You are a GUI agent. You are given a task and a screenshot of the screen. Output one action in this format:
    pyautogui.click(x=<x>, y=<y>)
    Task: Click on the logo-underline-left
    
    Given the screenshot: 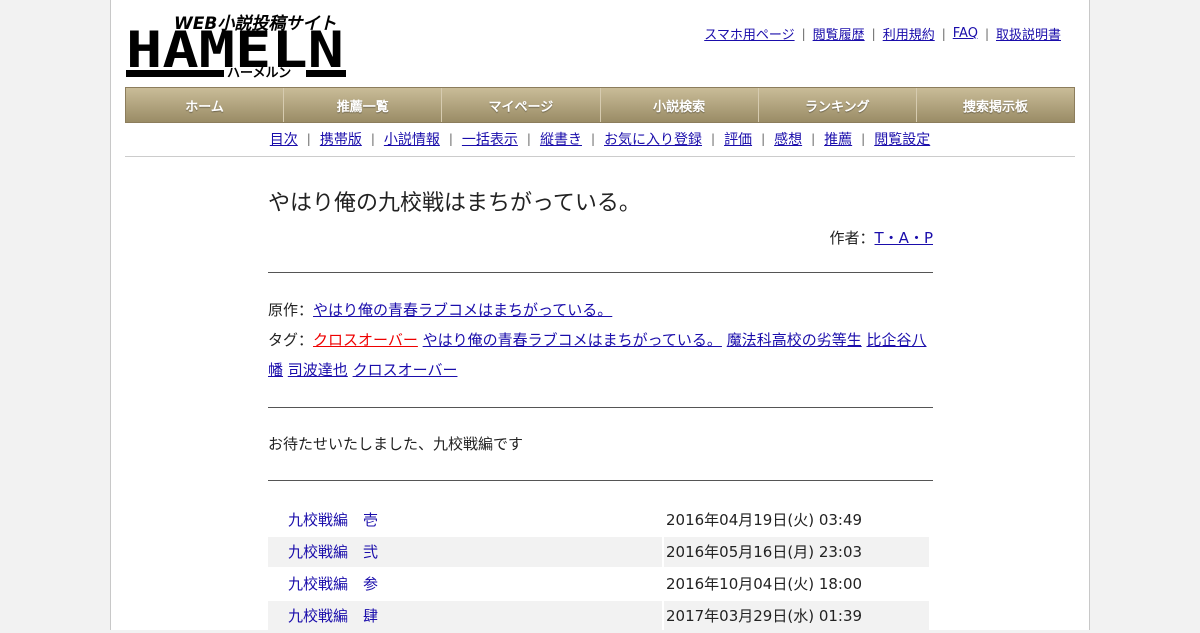 What is the action you would take?
    pyautogui.click(x=175, y=73)
    